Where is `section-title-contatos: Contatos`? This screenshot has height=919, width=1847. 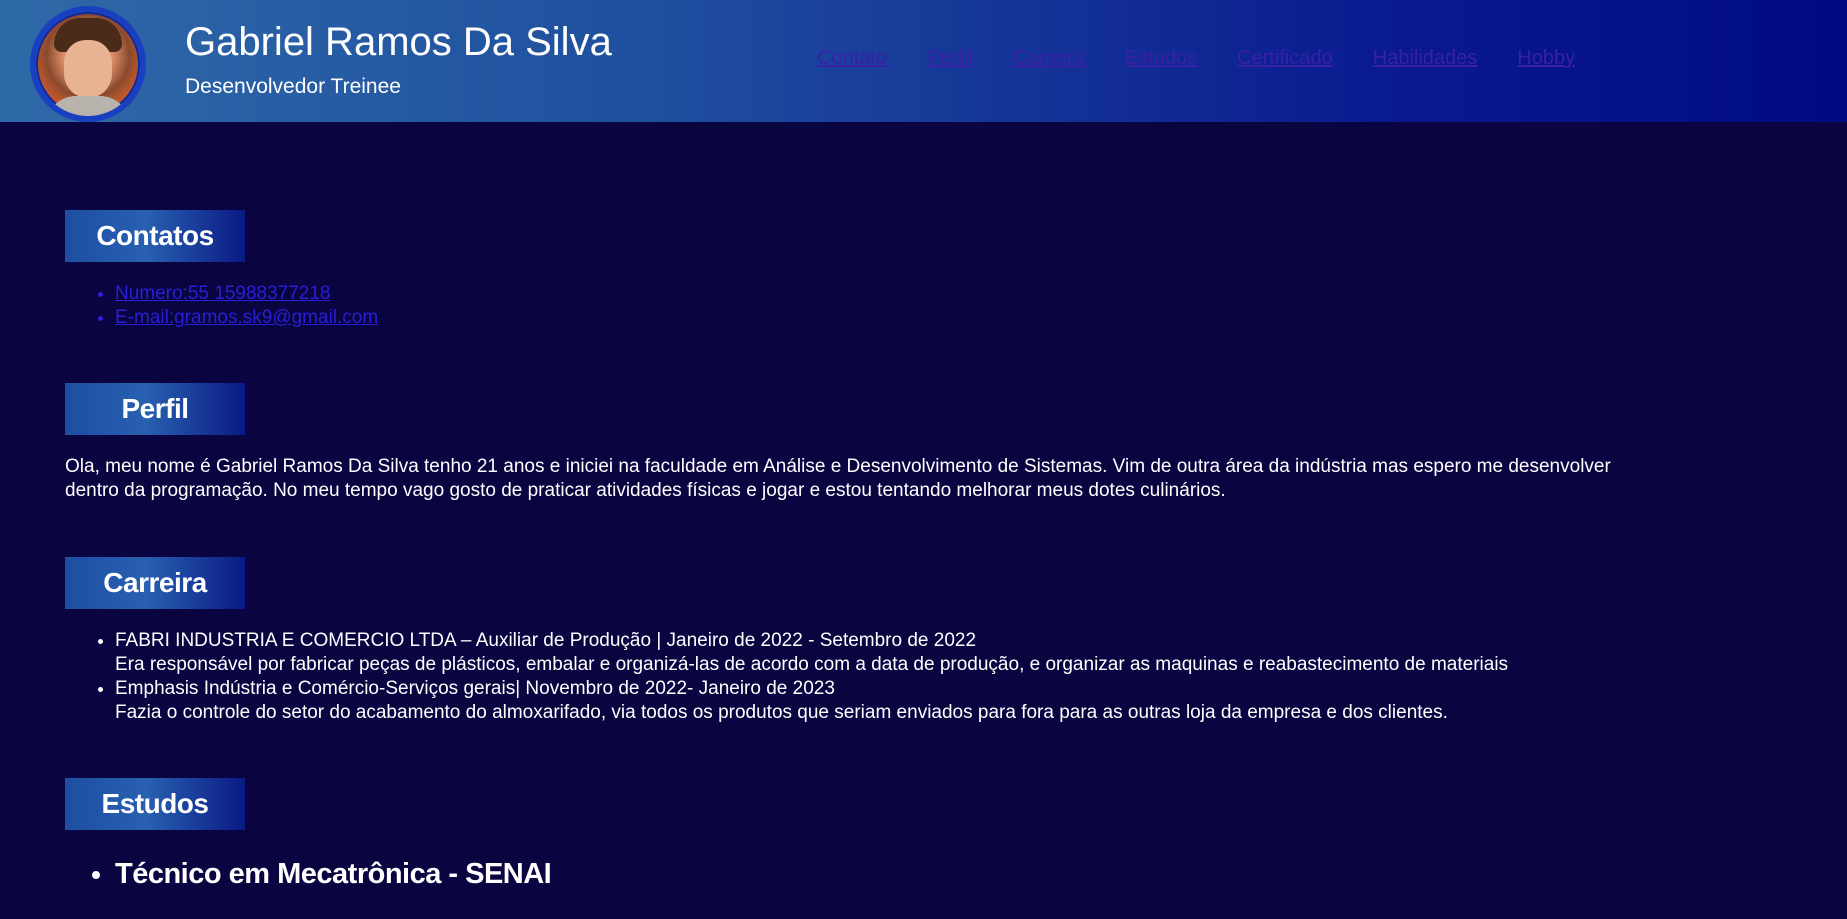 section-title-contatos: Contatos is located at coordinates (155, 236).